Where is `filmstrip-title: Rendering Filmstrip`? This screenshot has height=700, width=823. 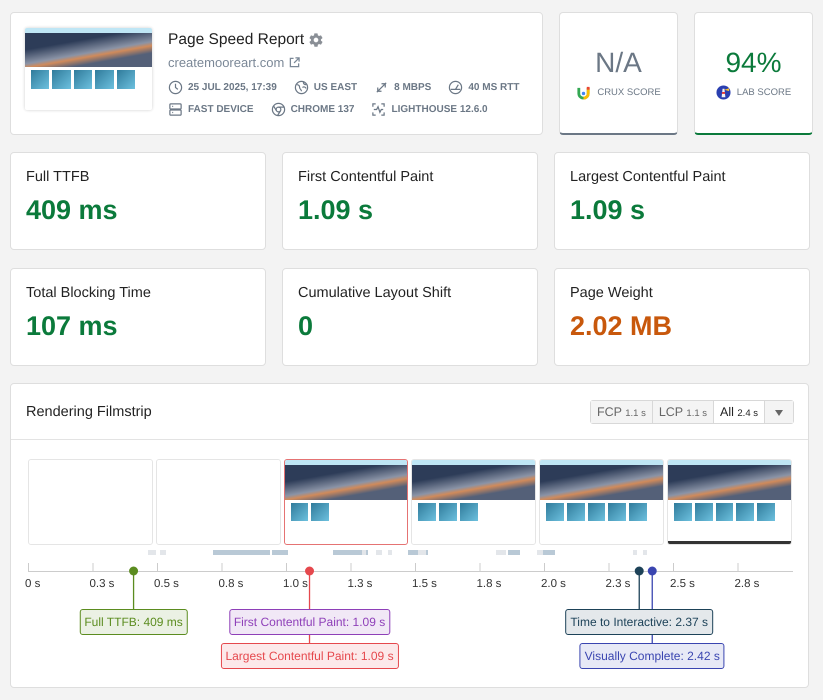
filmstrip-title: Rendering Filmstrip is located at coordinates (89, 412).